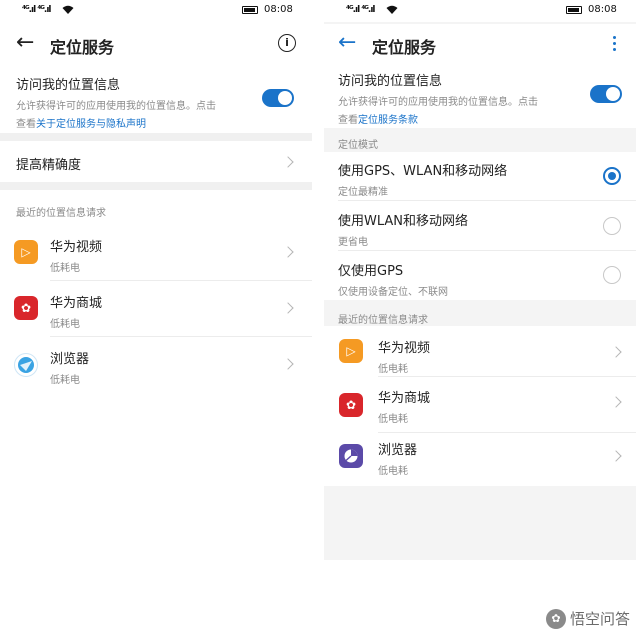 Image resolution: width=640 pixels, height=639 pixels. I want to click on app-bar: ← 定位服务 i, so click(156, 44).